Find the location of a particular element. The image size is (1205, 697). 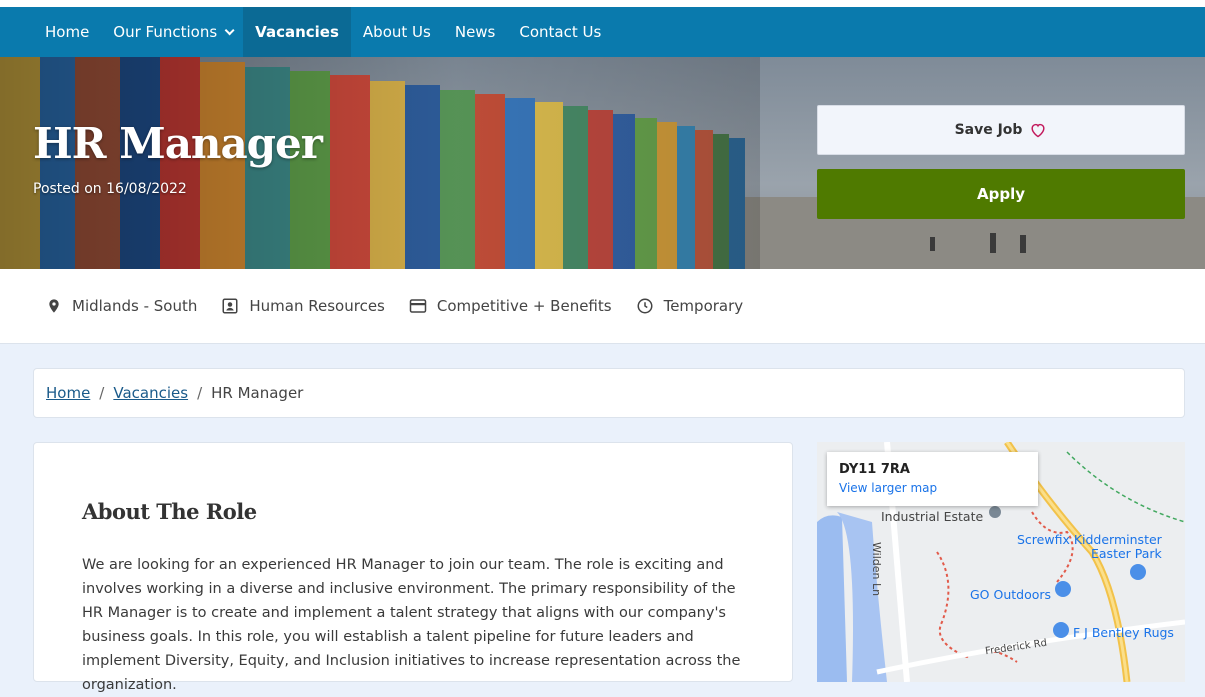

clock-icon is located at coordinates (645, 306).